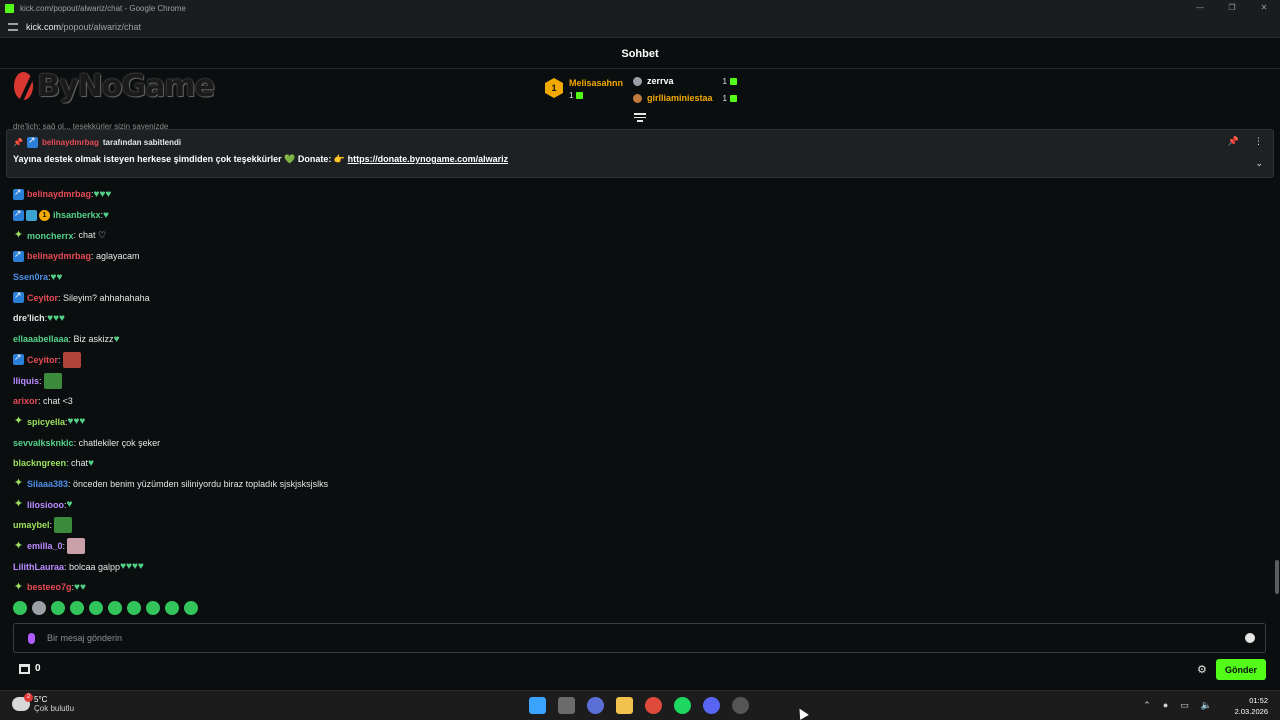 The height and width of the screenshot is (720, 1280). I want to click on pinned-by-line: 📌 belinaydmrbag tarafından sabitlendi, so click(97, 141).